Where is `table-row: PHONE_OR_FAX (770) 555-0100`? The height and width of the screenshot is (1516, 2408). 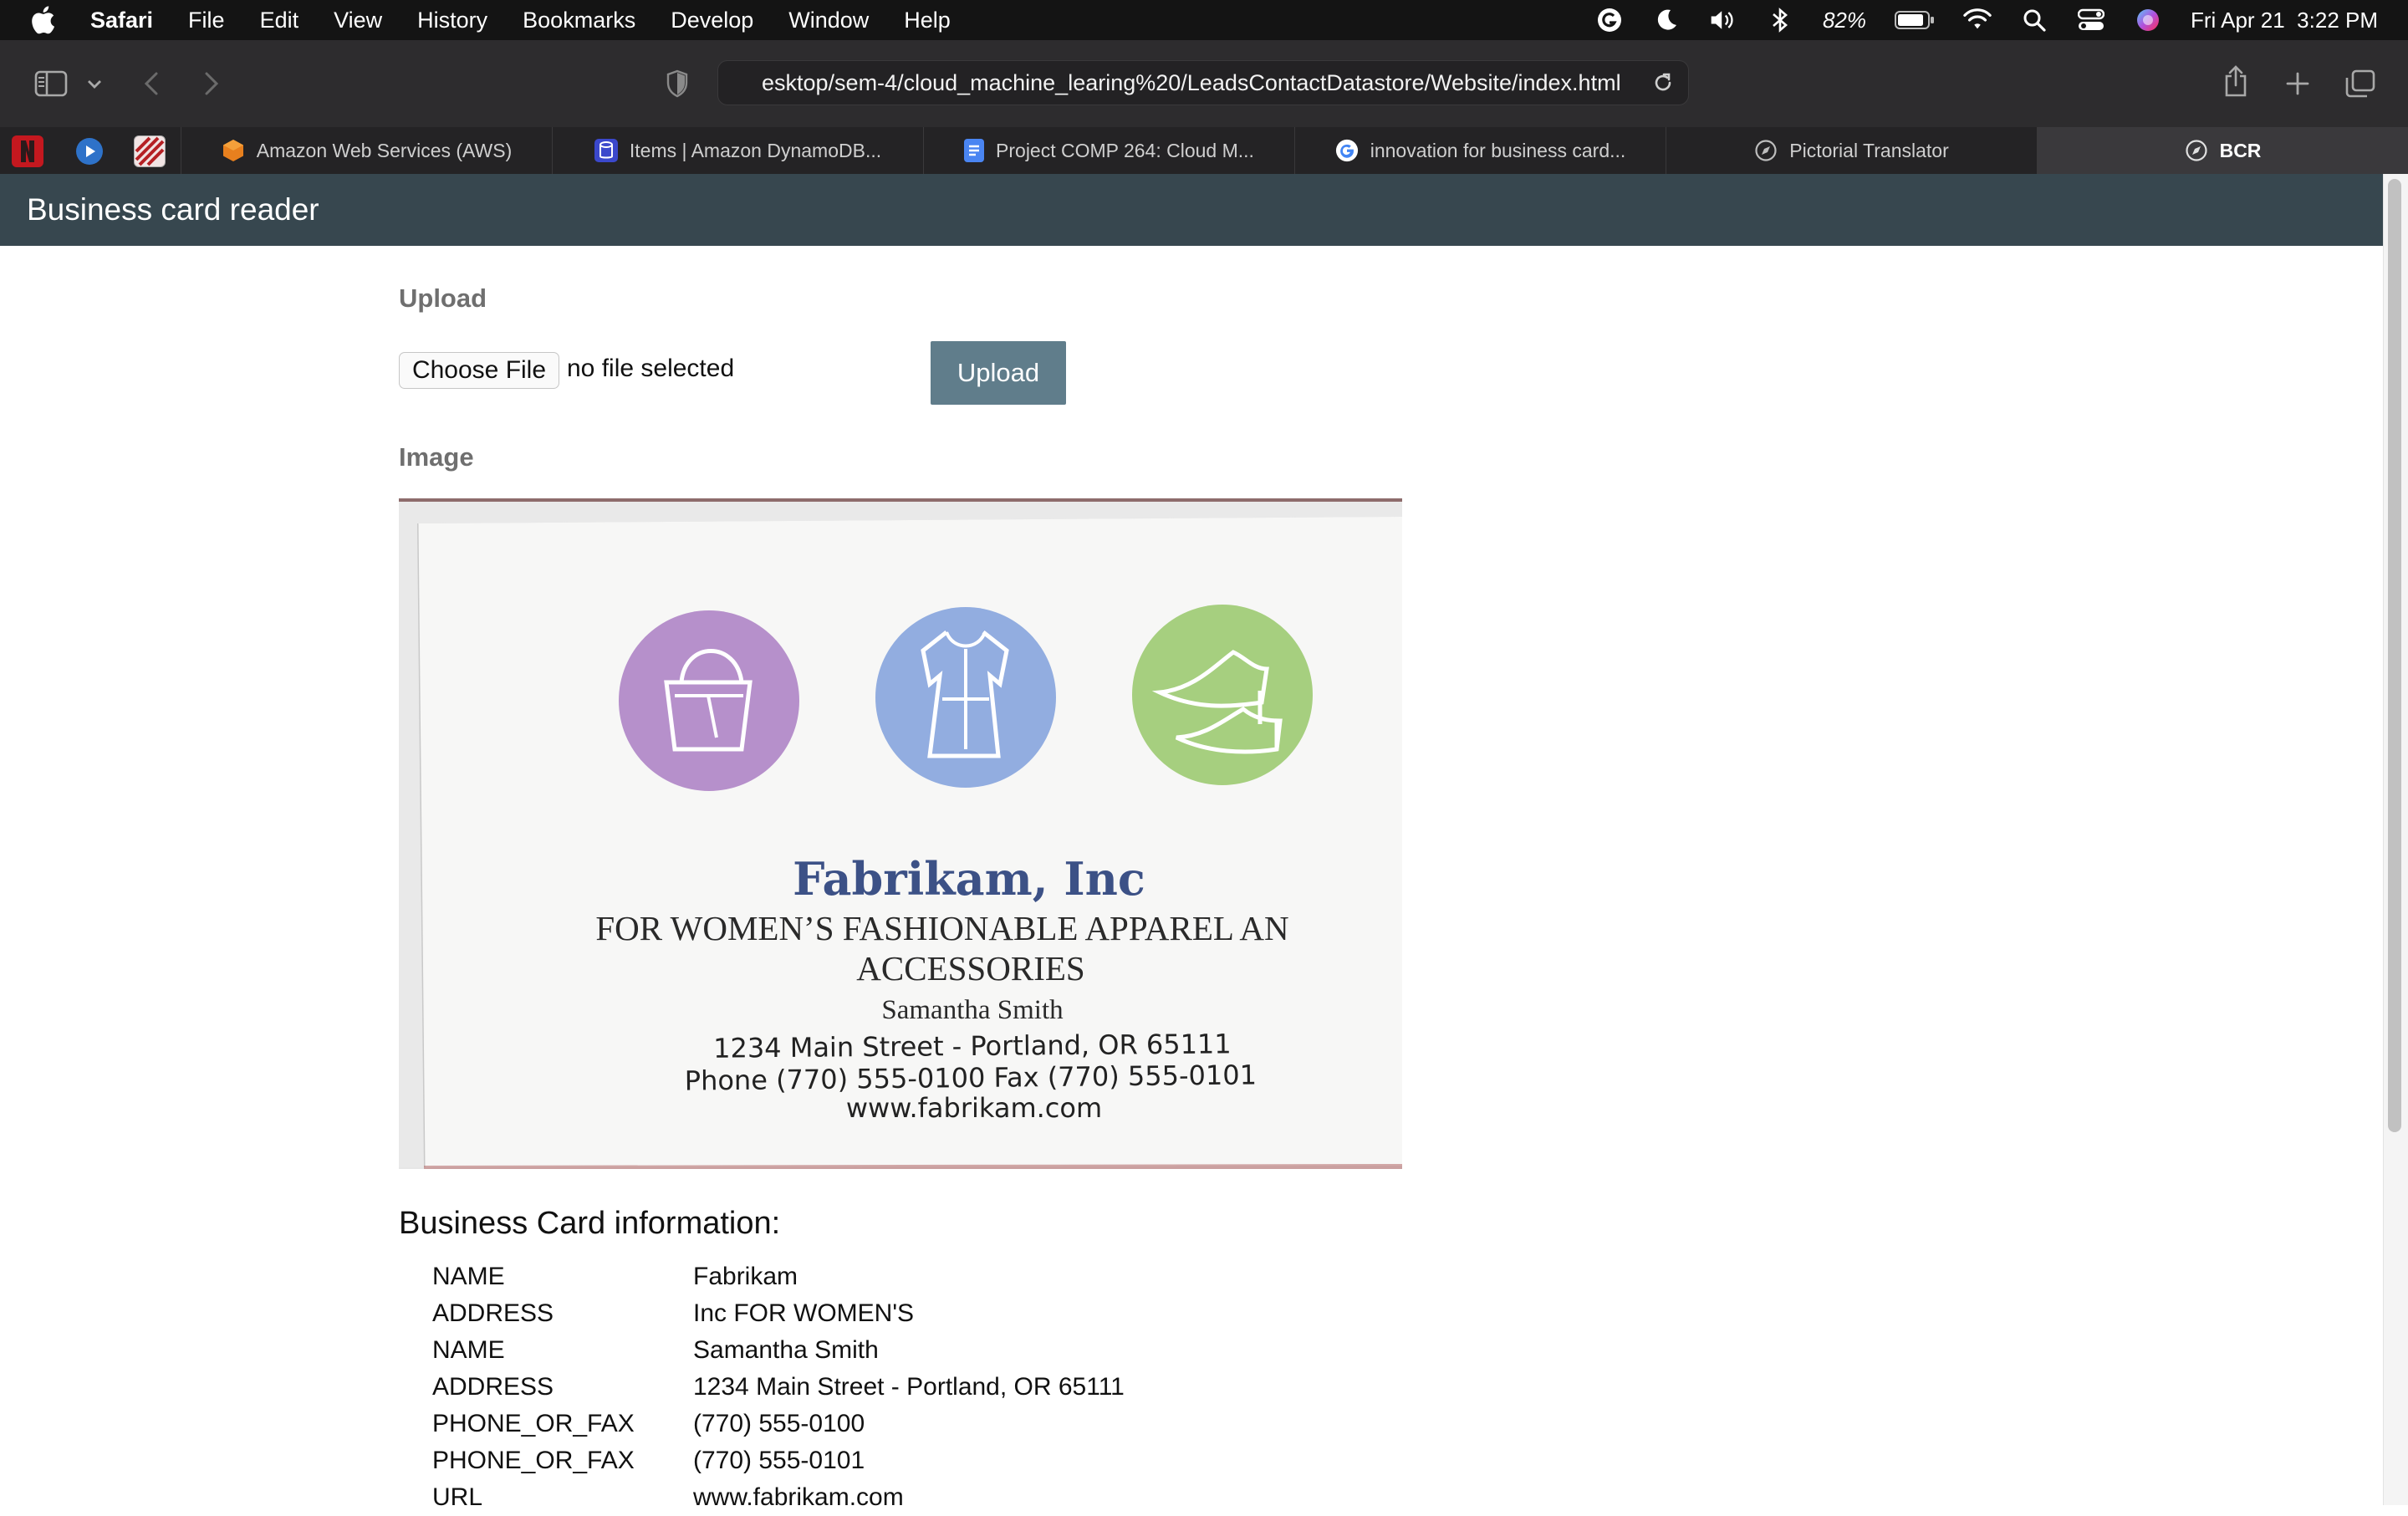
table-row: PHONE_OR_FAX (770) 555-0100 is located at coordinates (779, 1424).